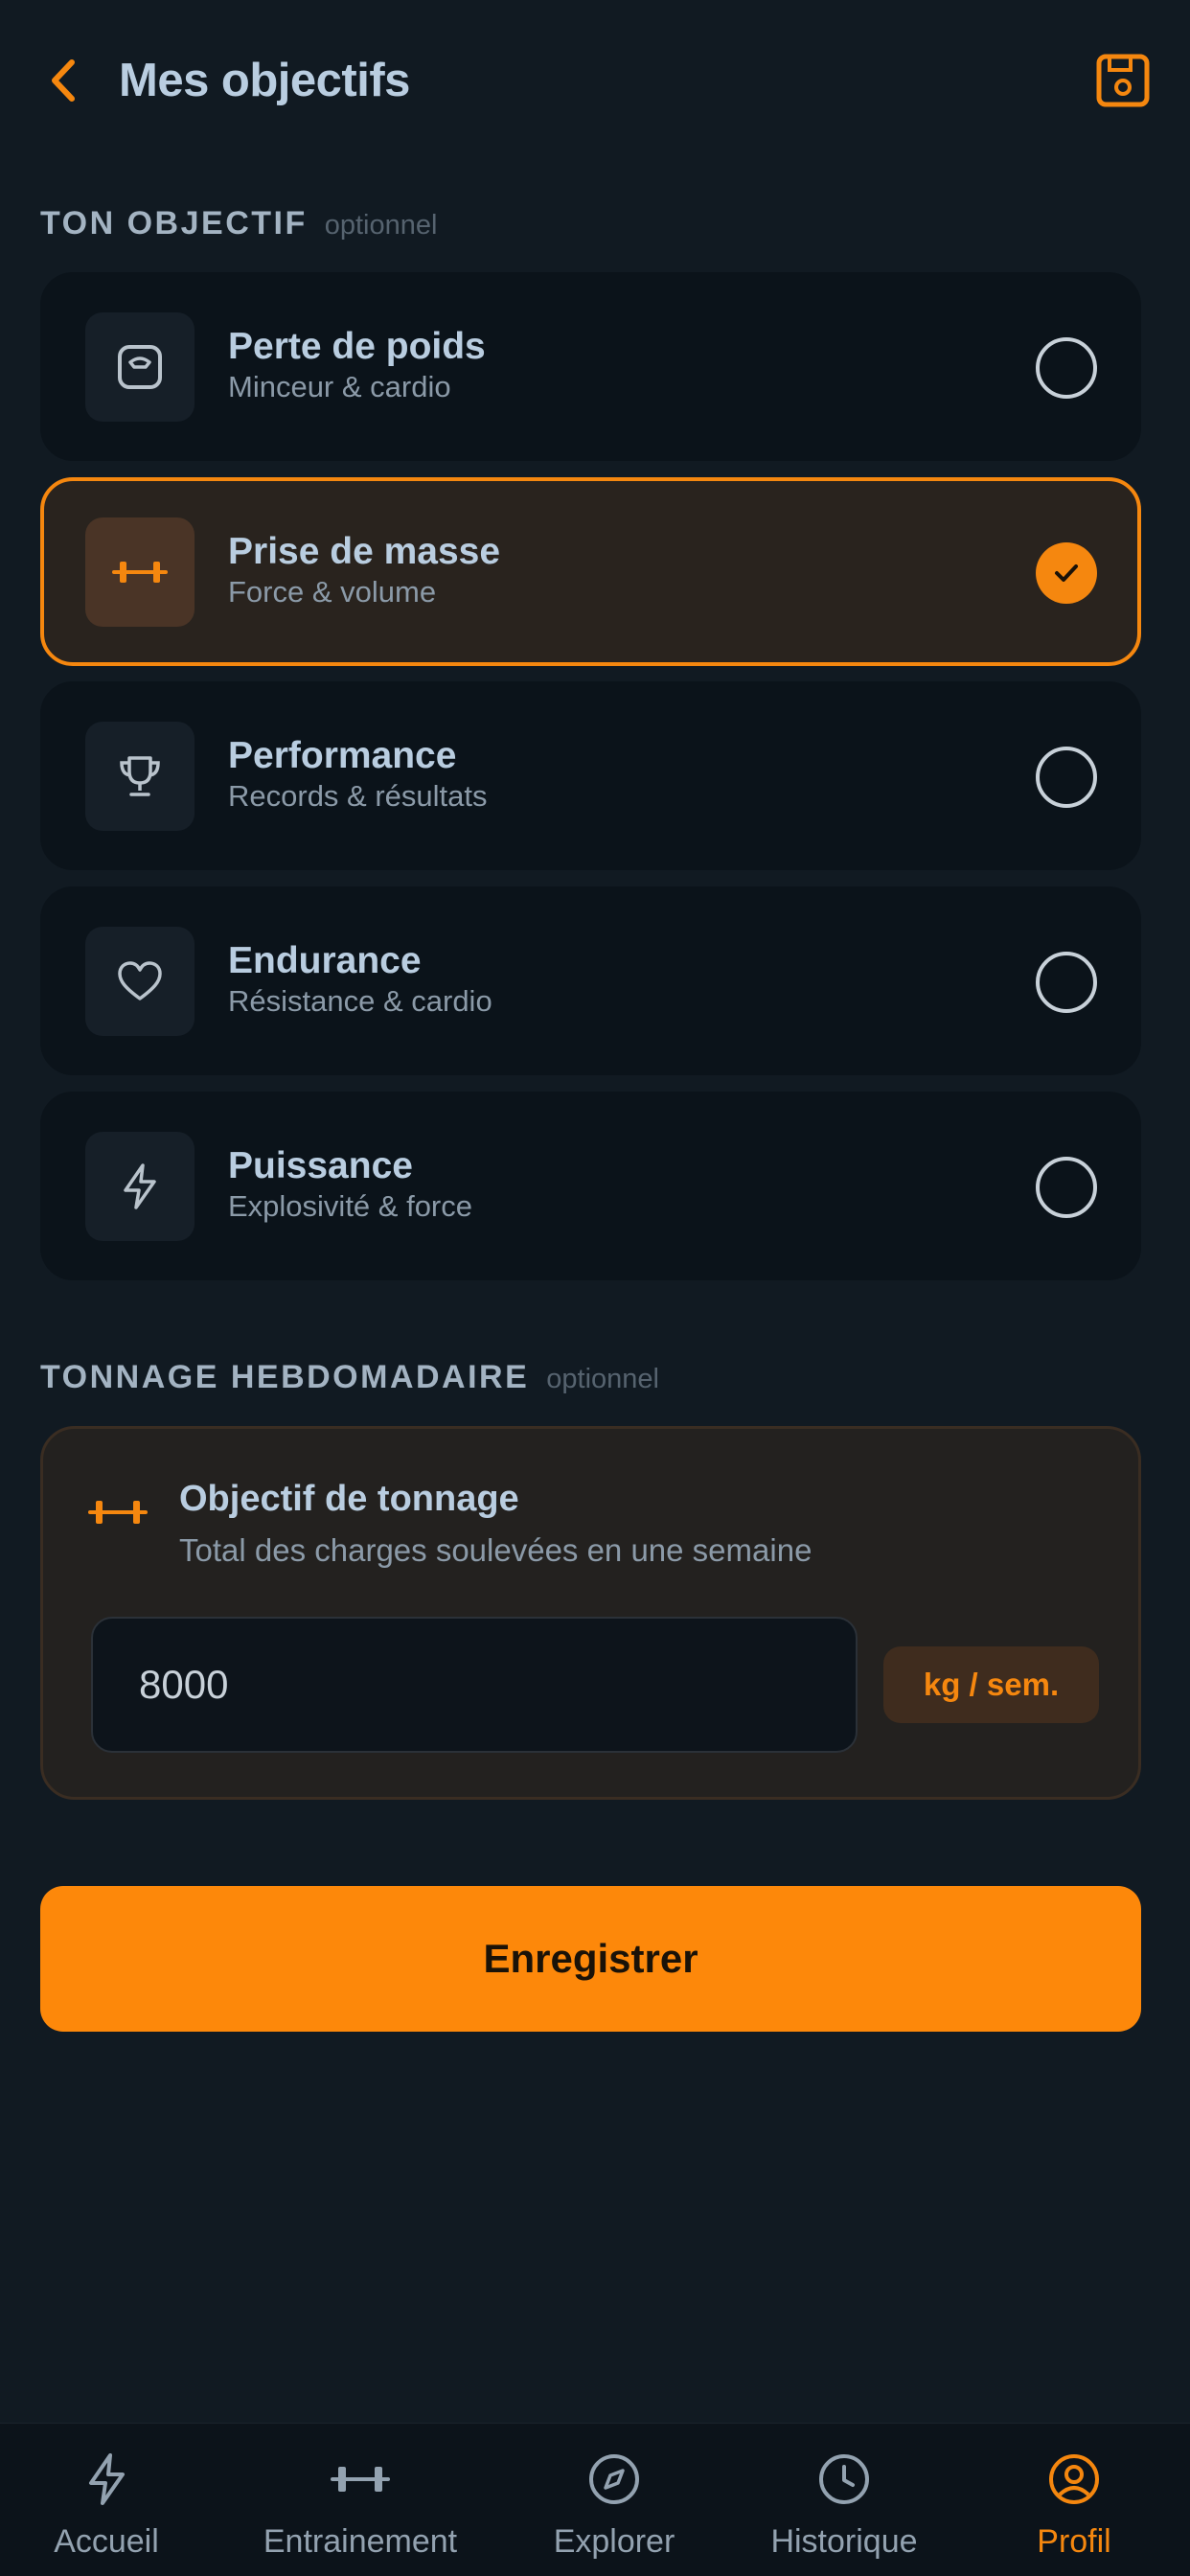 Image resolution: width=1190 pixels, height=2576 pixels. What do you see at coordinates (340, 386) in the screenshot?
I see `goal-subtitle: Minceur & cardio` at bounding box center [340, 386].